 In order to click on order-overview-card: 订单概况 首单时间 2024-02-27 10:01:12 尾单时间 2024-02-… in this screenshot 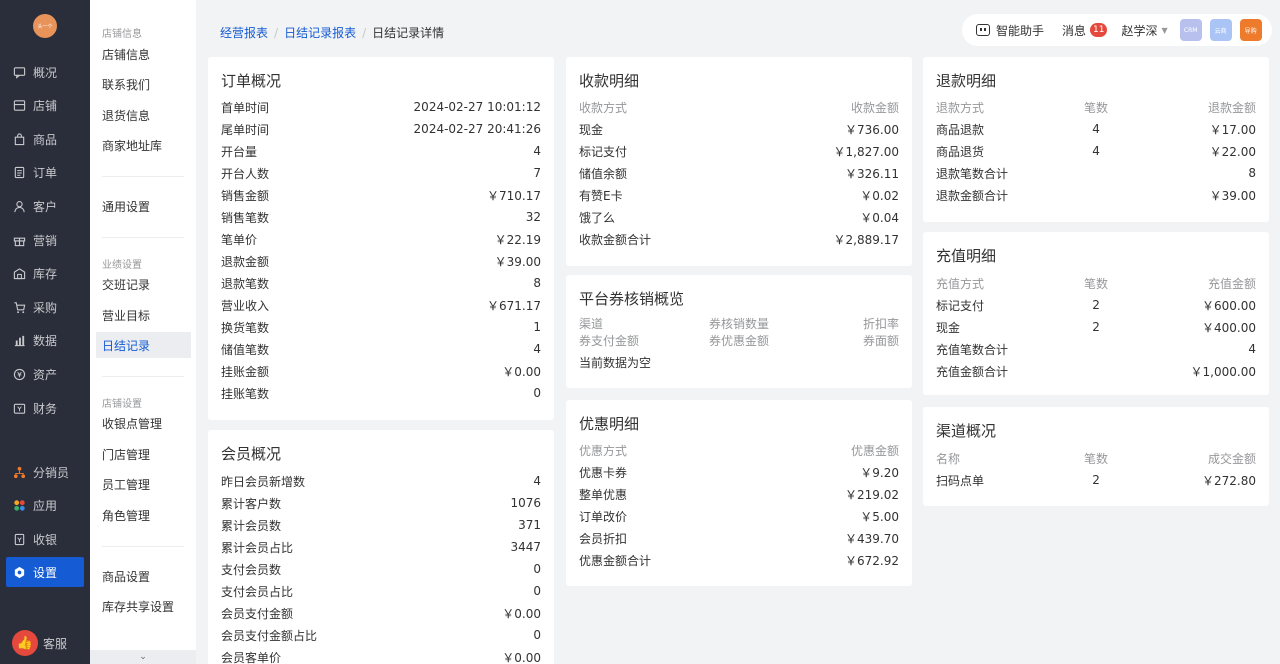, I will do `click(381, 238)`.